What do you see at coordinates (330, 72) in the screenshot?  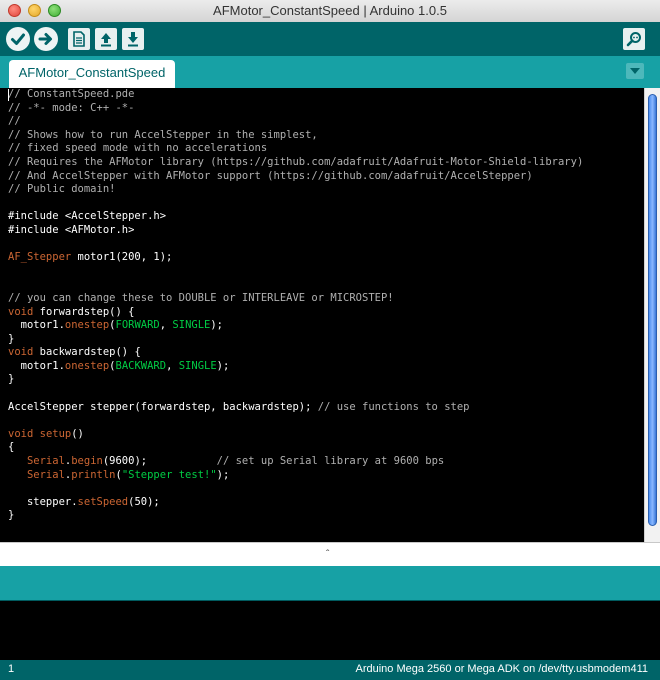 I see `tab-bar: AFMotor_ConstantSpeed` at bounding box center [330, 72].